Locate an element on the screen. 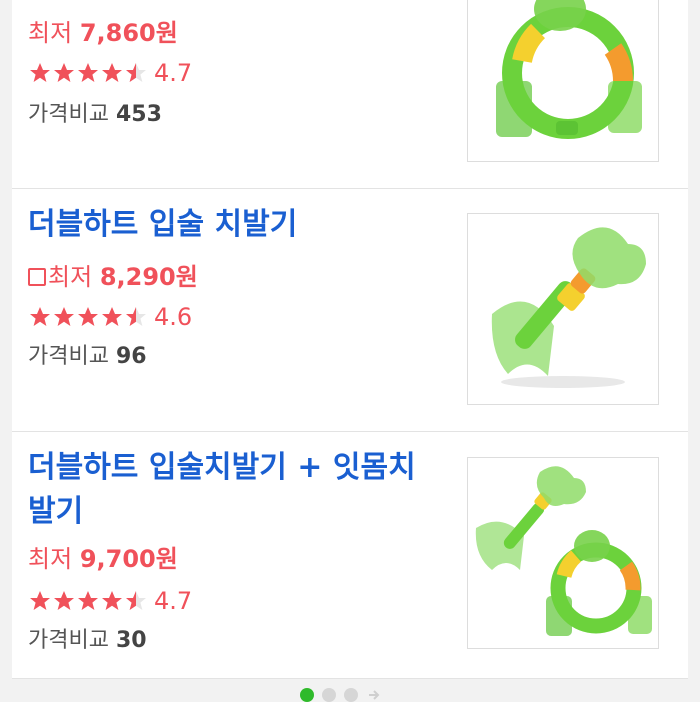 Image resolution: width=700 pixels, height=702 pixels. product-3-compare: 가격비교 30 is located at coordinates (87, 641).